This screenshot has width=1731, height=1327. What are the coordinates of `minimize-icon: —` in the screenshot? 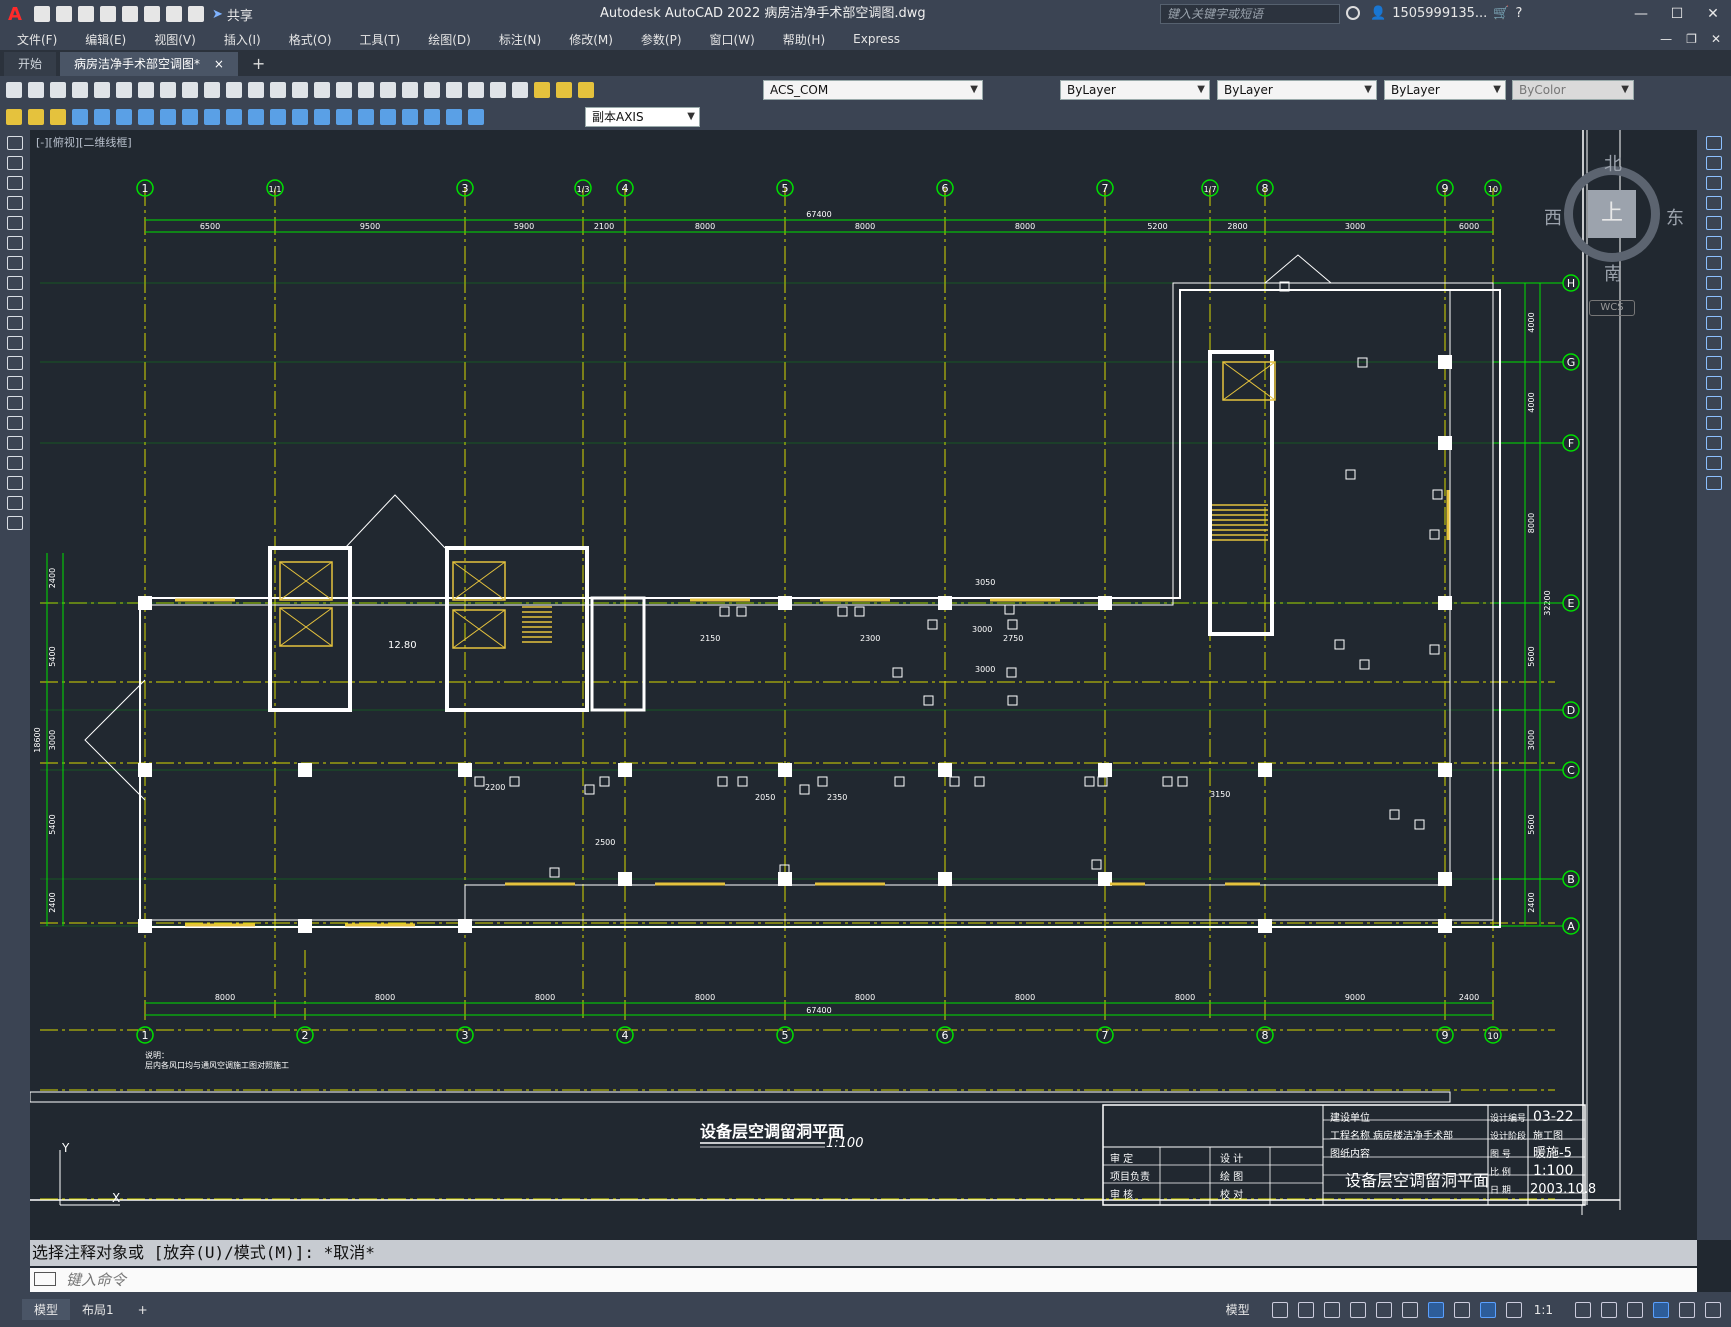 It's located at (1641, 14).